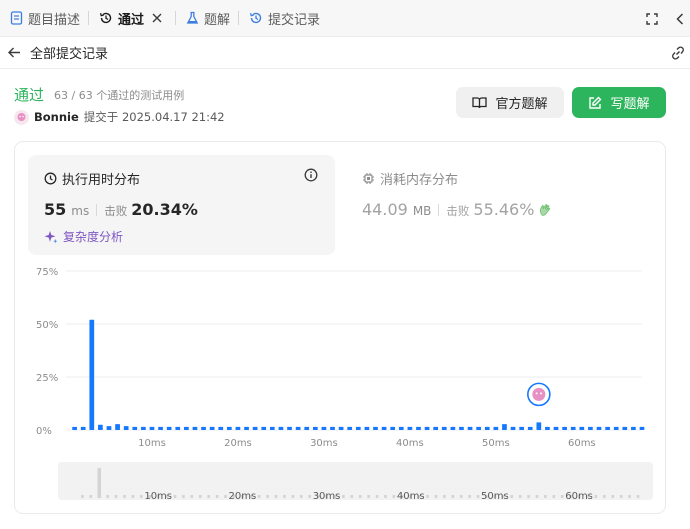 The height and width of the screenshot is (529, 690). What do you see at coordinates (55, 209) in the screenshot?
I see `runtime-value: 55` at bounding box center [55, 209].